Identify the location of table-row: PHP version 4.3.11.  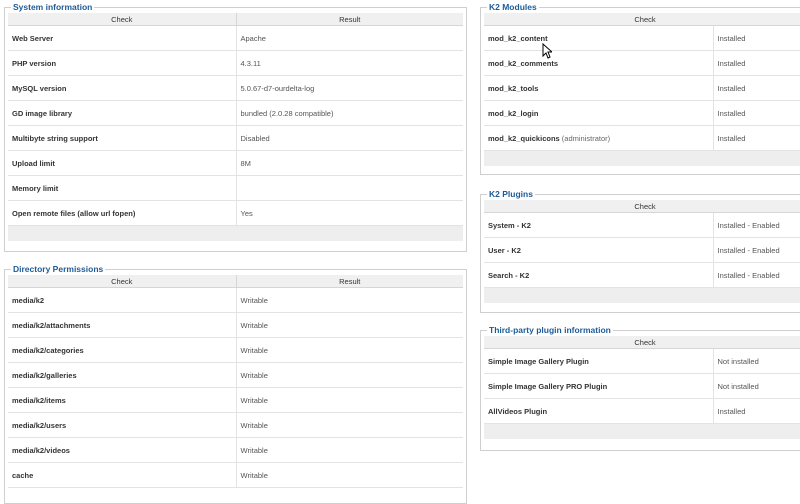
(235, 63).